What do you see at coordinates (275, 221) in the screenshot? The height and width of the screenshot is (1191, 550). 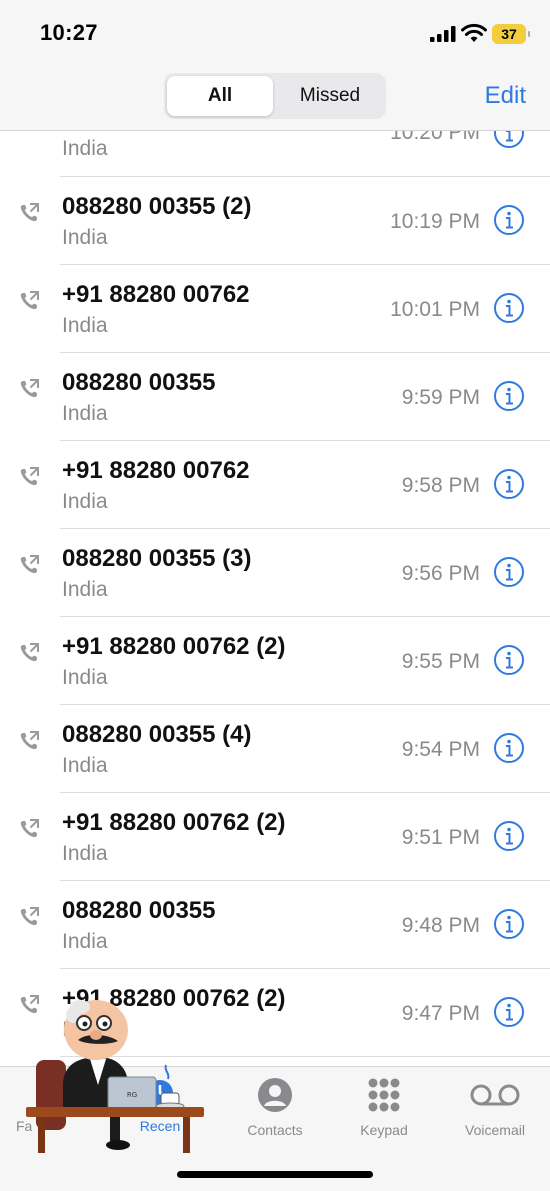 I see `list-item: 088280 00355 (2) India 10:19 PM` at bounding box center [275, 221].